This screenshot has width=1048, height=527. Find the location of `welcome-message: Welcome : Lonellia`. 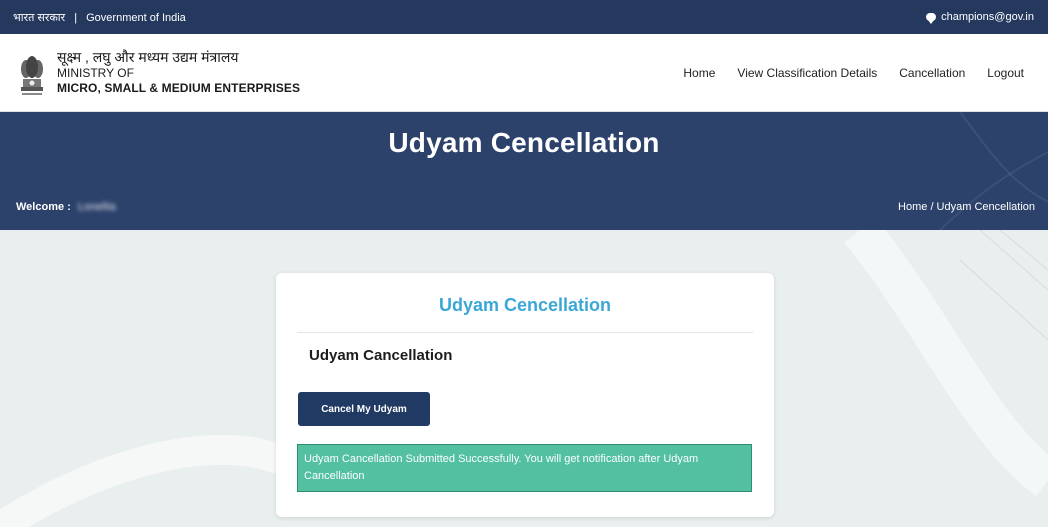

welcome-message: Welcome : Lonellia is located at coordinates (66, 207).